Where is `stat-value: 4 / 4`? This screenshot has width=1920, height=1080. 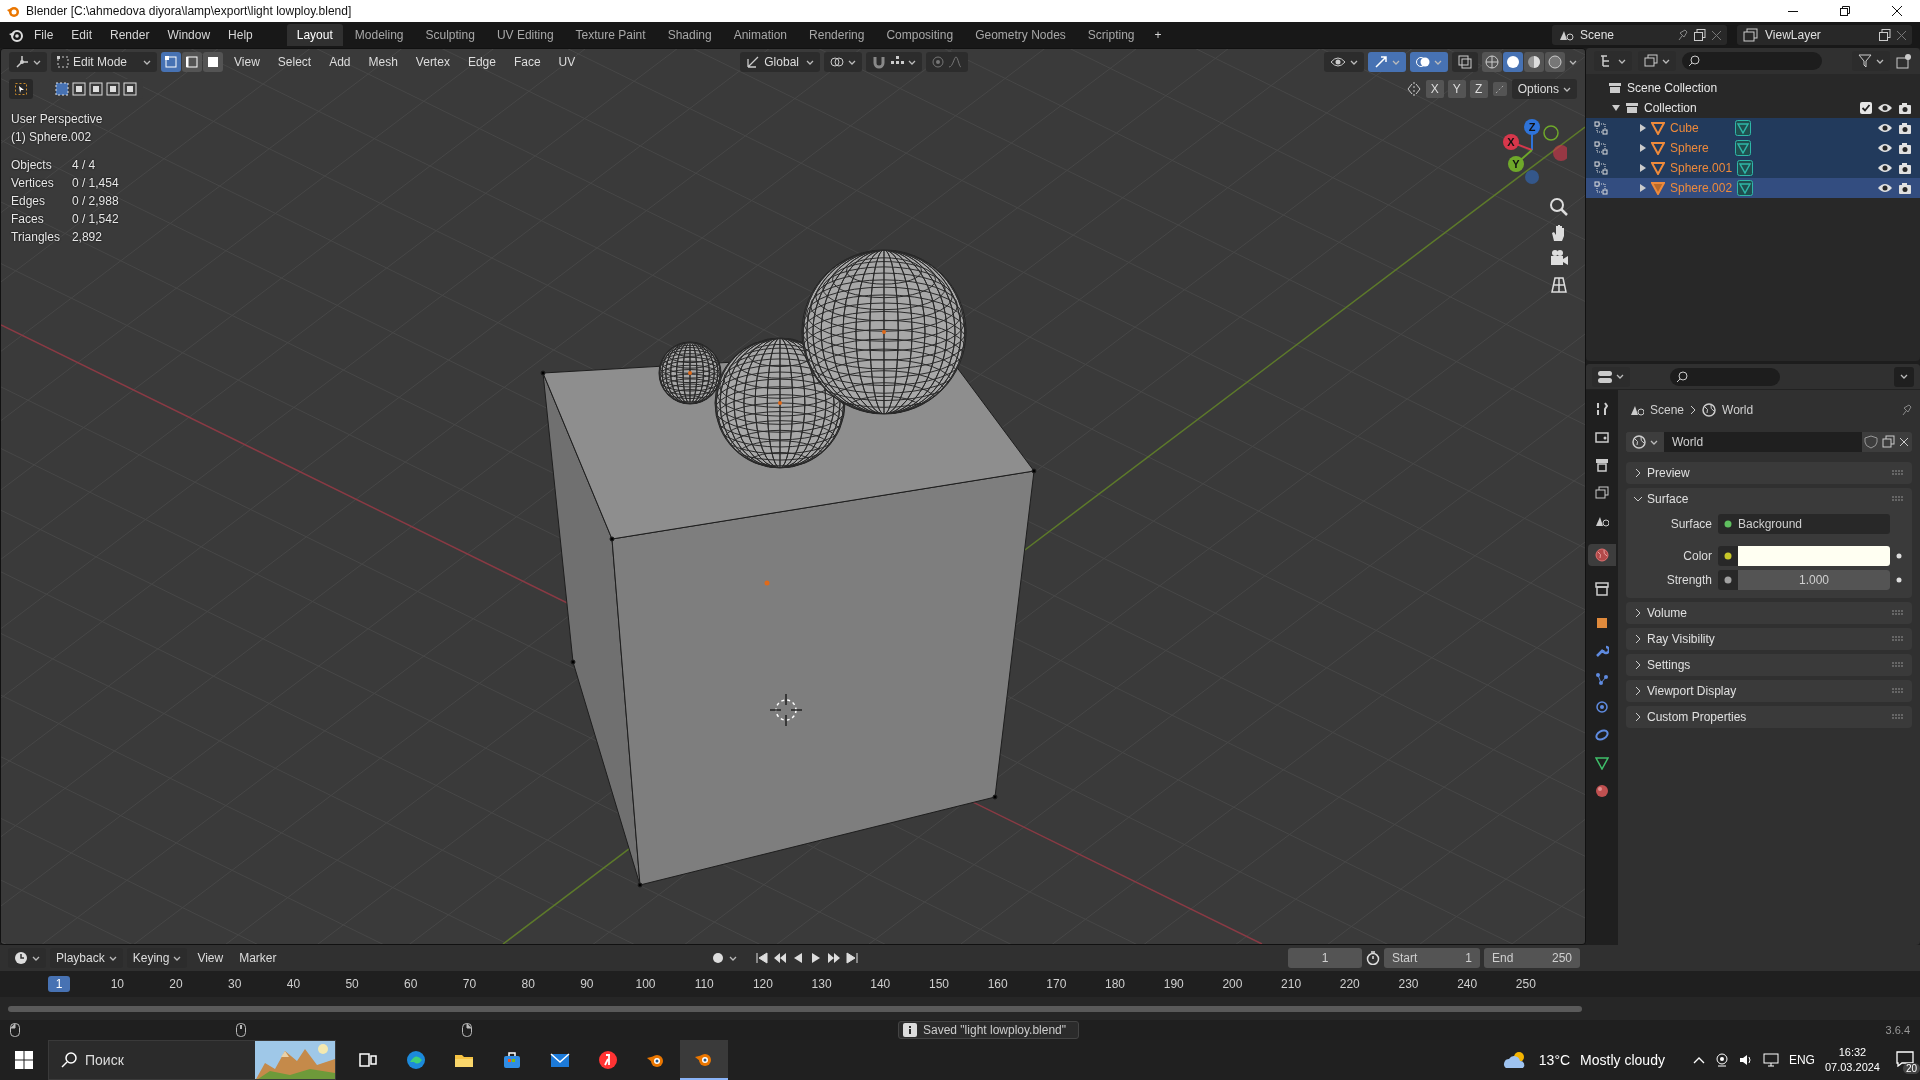 stat-value: 4 / 4 is located at coordinates (84, 165).